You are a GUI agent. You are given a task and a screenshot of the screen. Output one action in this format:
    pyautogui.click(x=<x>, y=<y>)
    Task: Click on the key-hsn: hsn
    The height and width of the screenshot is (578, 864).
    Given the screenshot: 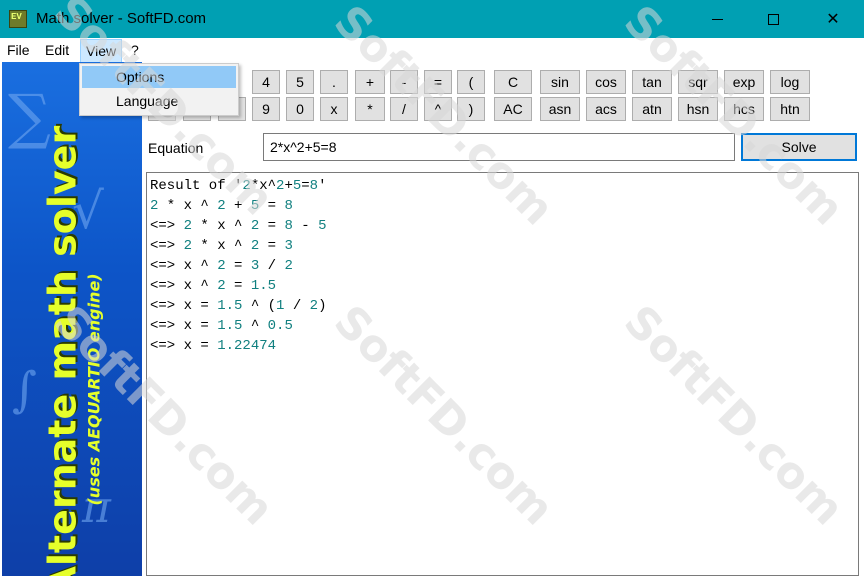 What is the action you would take?
    pyautogui.click(x=698, y=109)
    